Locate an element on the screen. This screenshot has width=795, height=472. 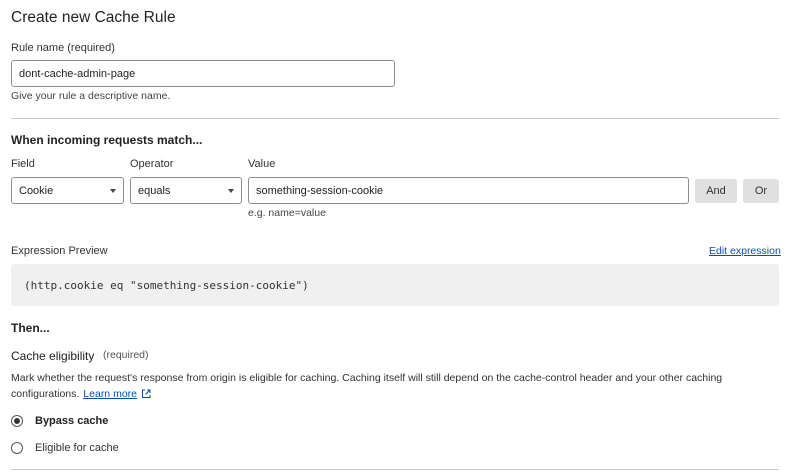
operator-select-value: equals is located at coordinates (154, 190).